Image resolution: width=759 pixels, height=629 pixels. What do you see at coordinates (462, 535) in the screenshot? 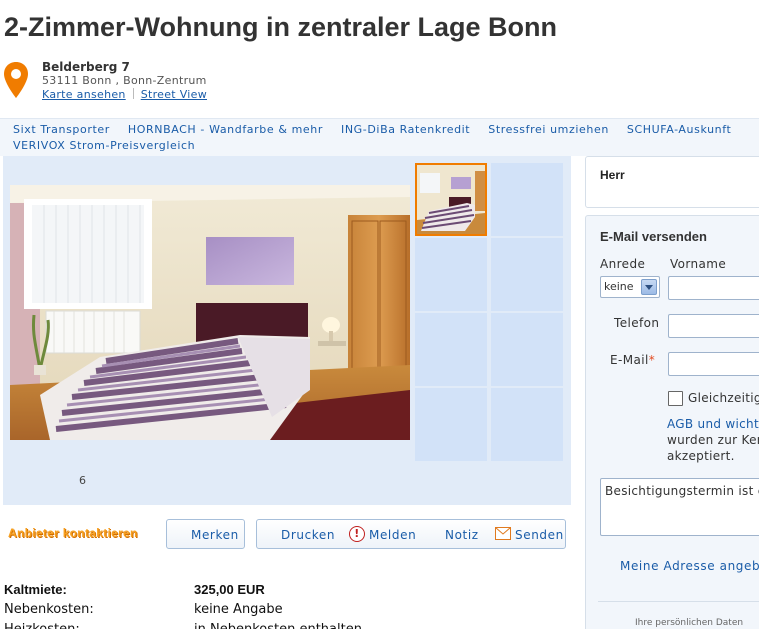
I see `note-button: Notiz` at bounding box center [462, 535].